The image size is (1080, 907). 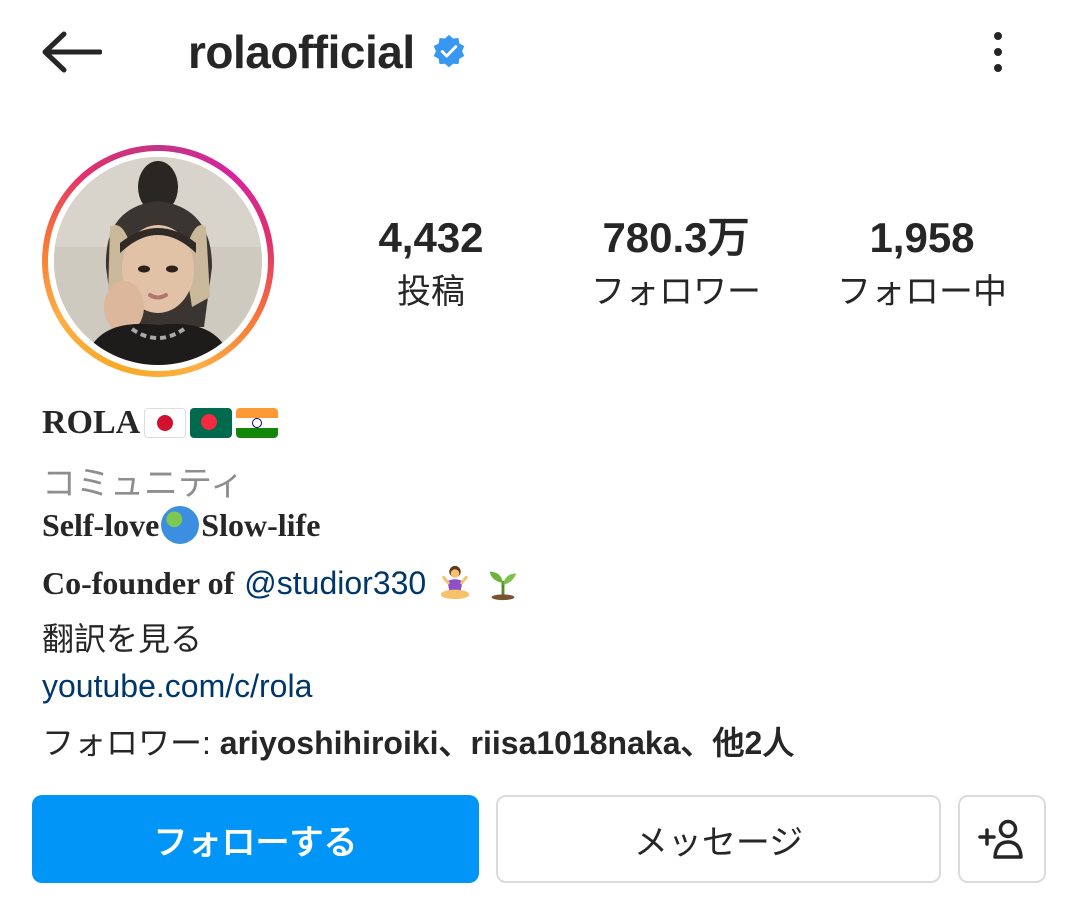 I want to click on more-options-button, so click(x=998, y=52).